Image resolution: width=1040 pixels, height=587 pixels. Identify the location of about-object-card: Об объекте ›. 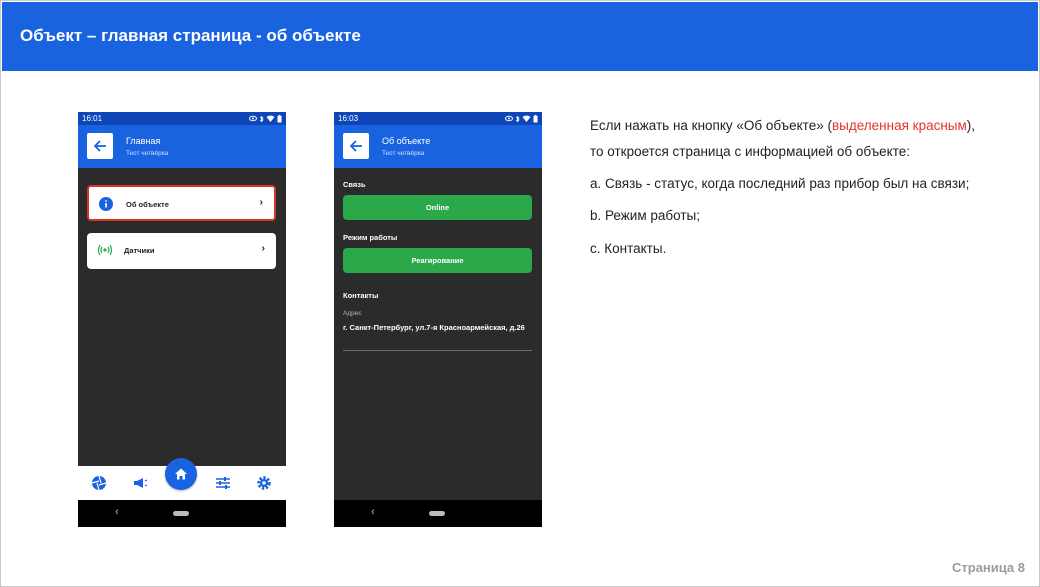
(181, 203).